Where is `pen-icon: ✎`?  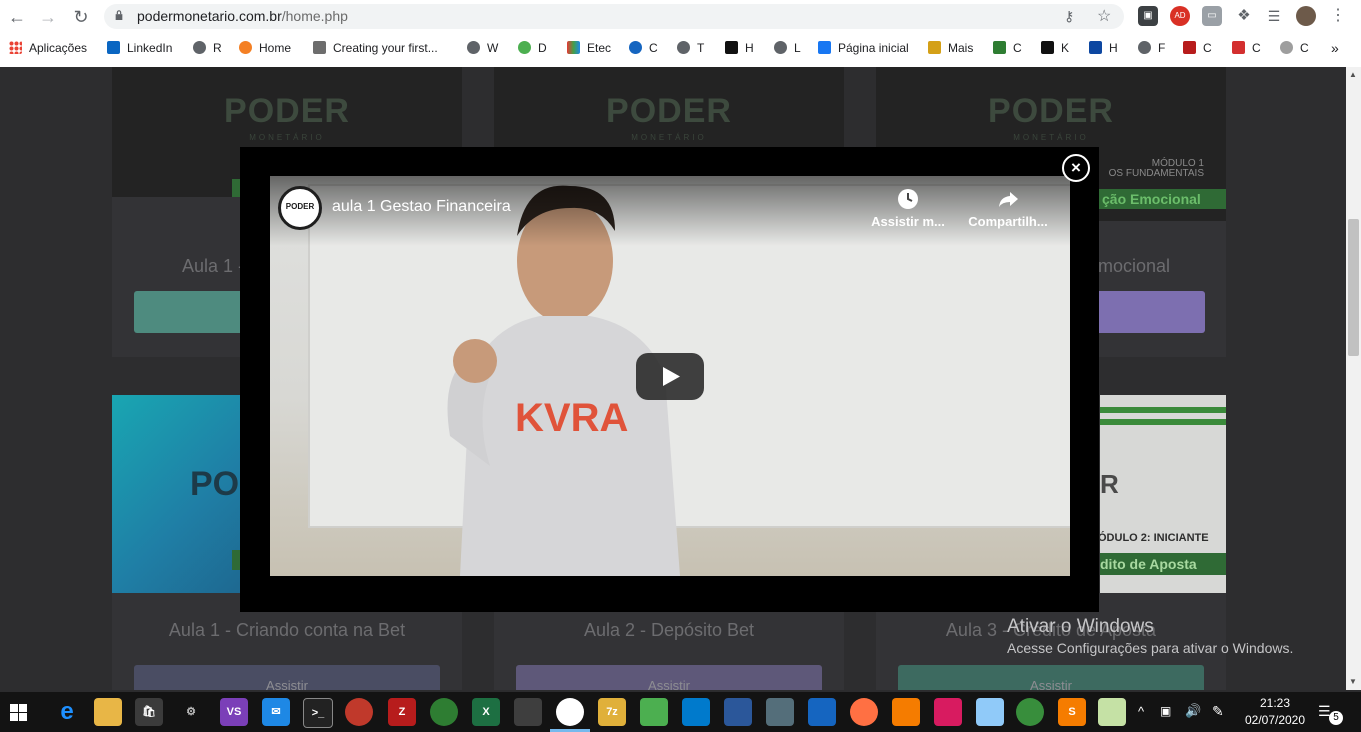
pen-icon: ✎ is located at coordinates (1218, 711).